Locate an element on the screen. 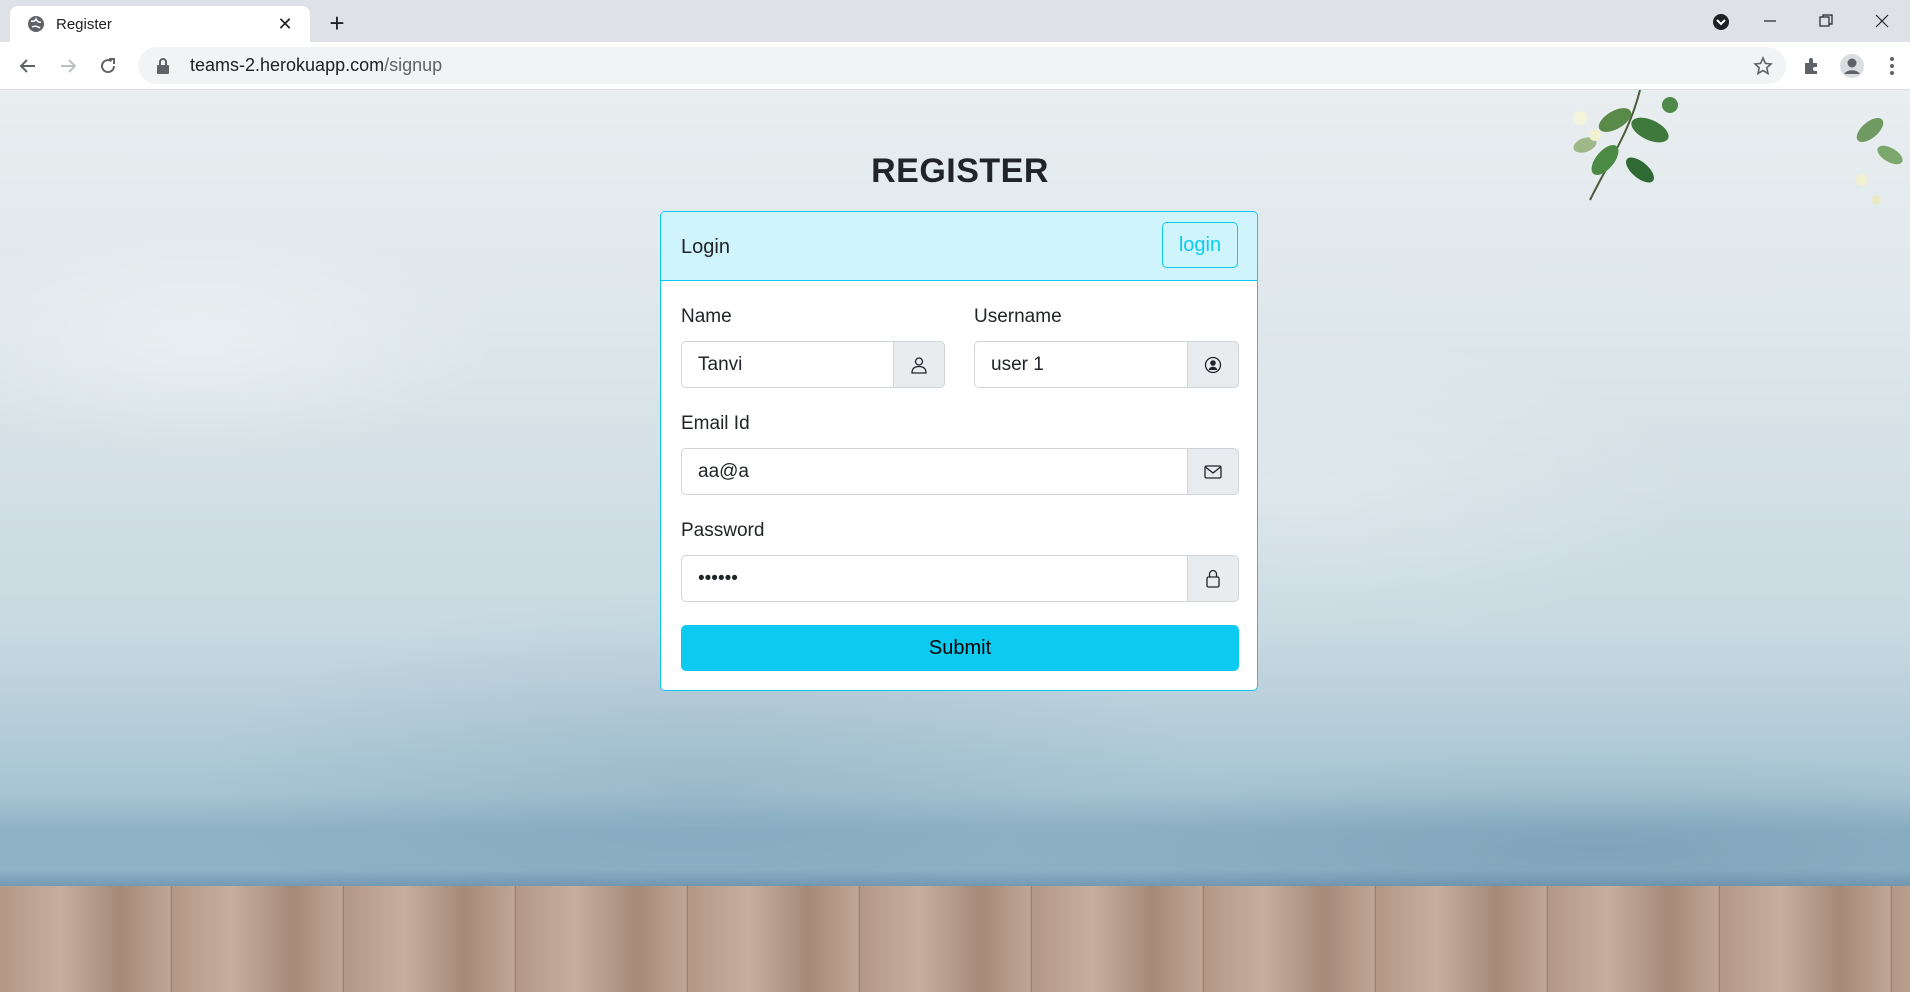  close-window-icon is located at coordinates (1882, 21).